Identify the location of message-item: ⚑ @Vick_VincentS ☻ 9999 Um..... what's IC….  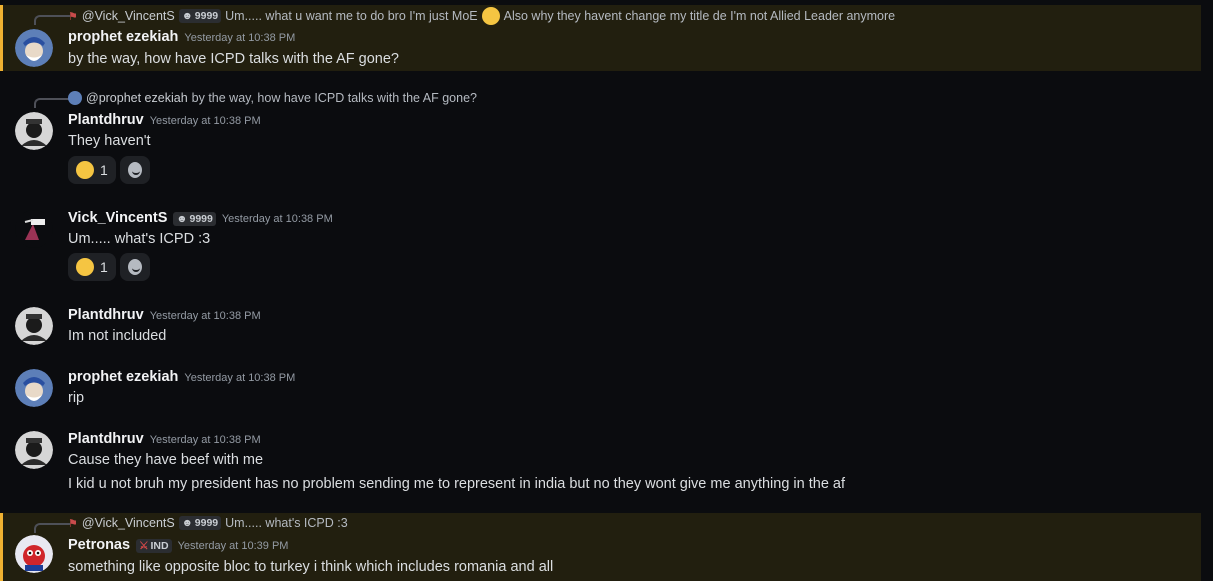
(600, 547).